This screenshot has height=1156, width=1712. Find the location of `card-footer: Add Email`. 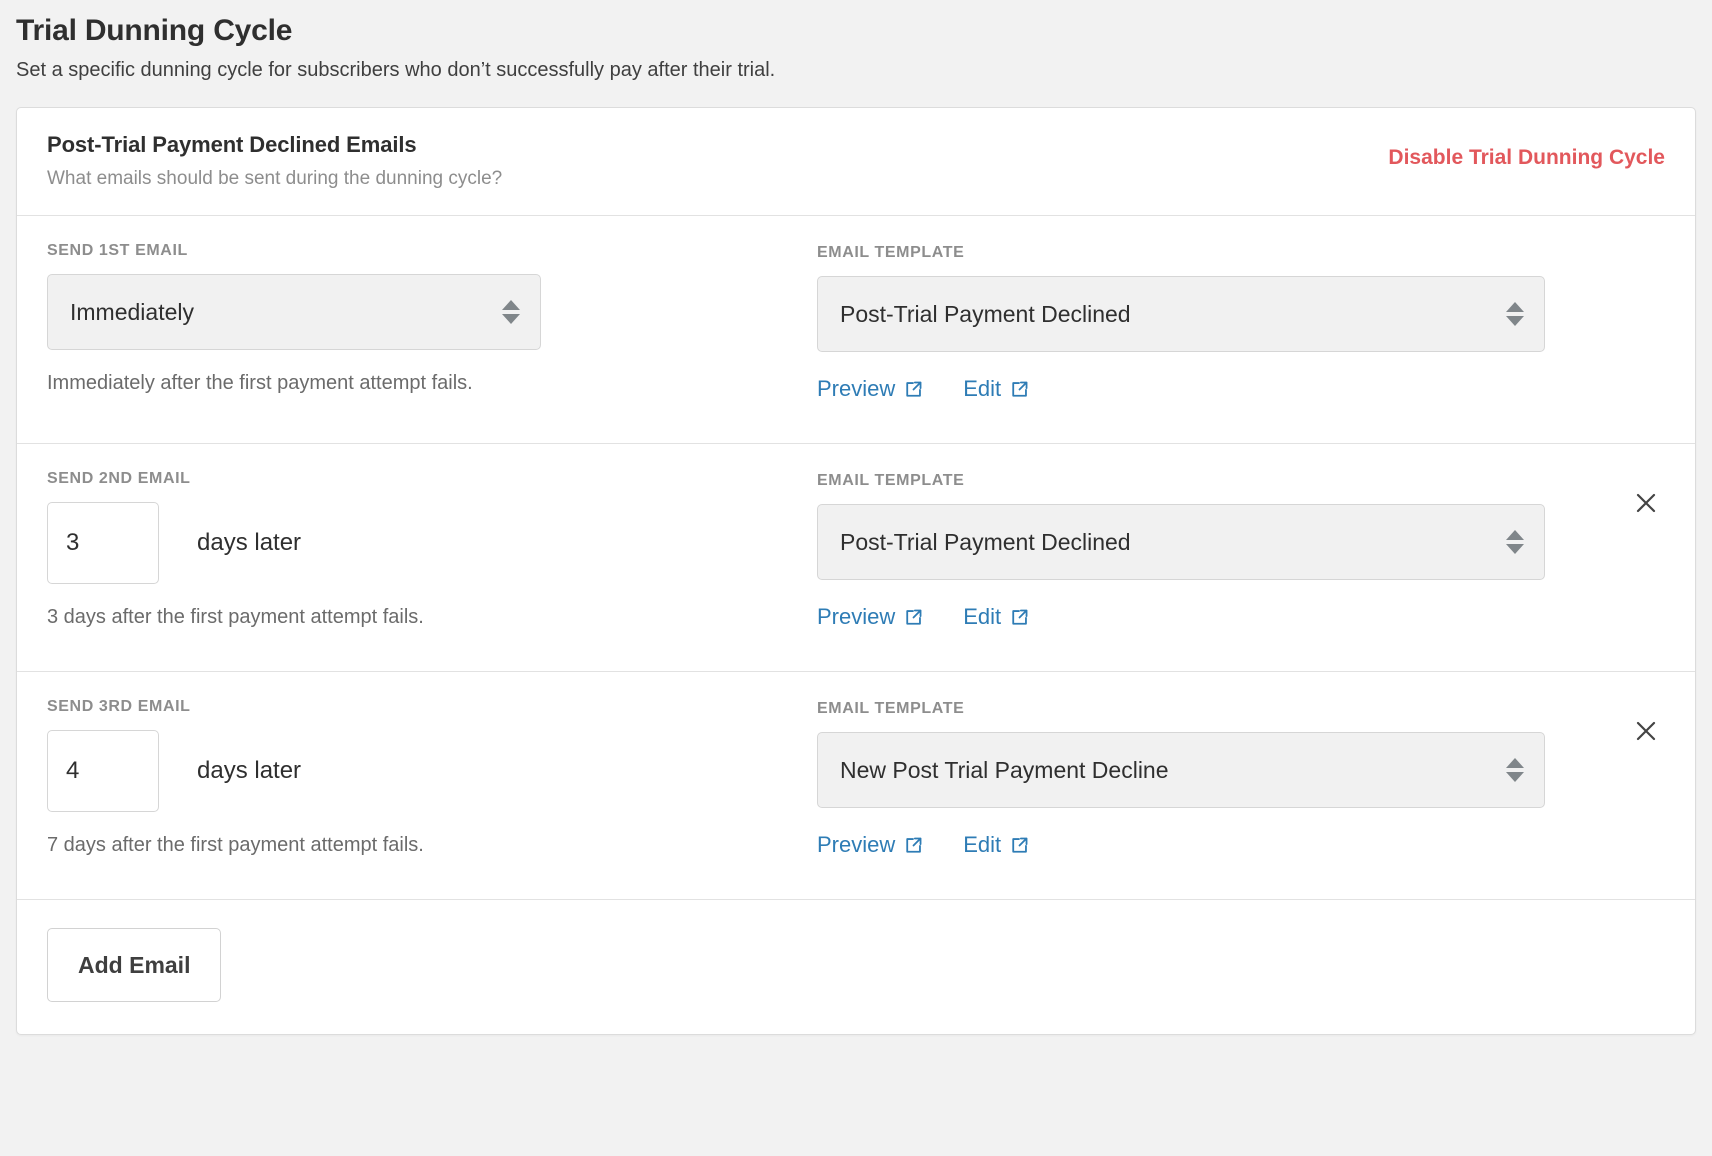

card-footer: Add Email is located at coordinates (856, 967).